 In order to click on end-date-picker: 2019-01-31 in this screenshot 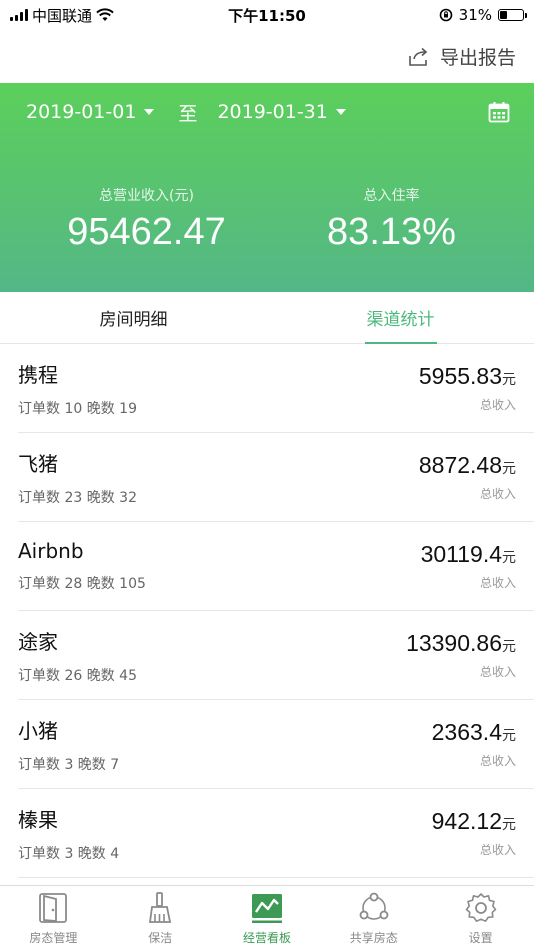, I will do `click(281, 112)`.